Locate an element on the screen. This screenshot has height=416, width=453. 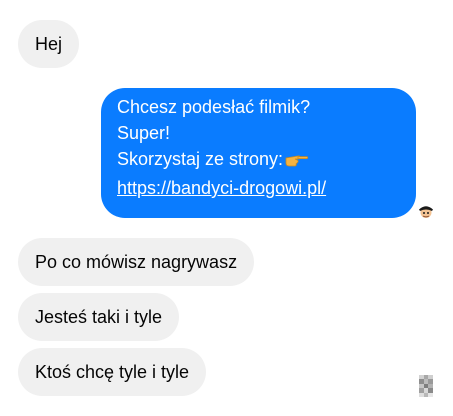
message-bubble-reply: Jesteś taki i tyle is located at coordinates (99, 317).